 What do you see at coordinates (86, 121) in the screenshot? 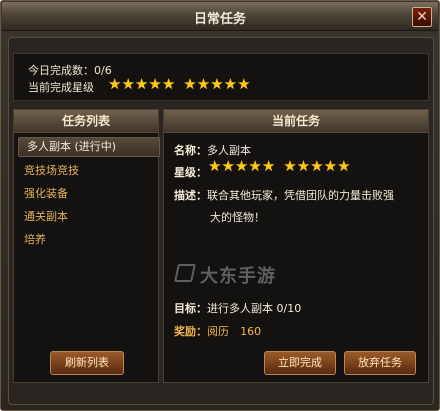
I see `task-list-header: 任务列表` at bounding box center [86, 121].